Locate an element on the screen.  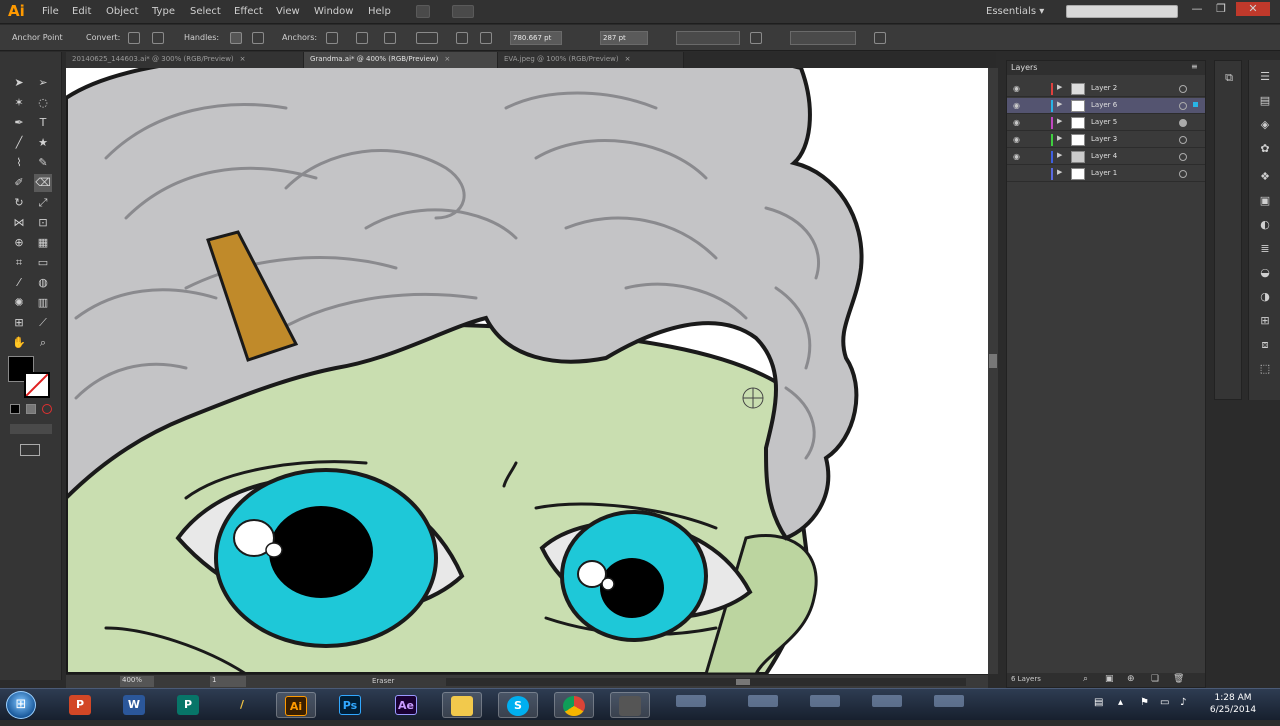
menu-type: Type is located at coordinates (163, 11).